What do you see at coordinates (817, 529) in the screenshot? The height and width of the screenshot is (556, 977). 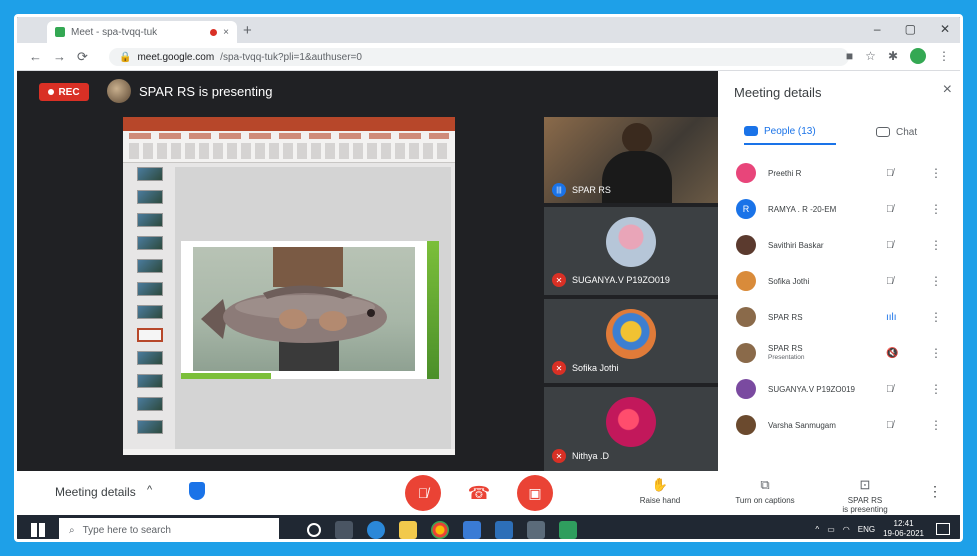 I see `tray-chevron-icon: ^` at bounding box center [817, 529].